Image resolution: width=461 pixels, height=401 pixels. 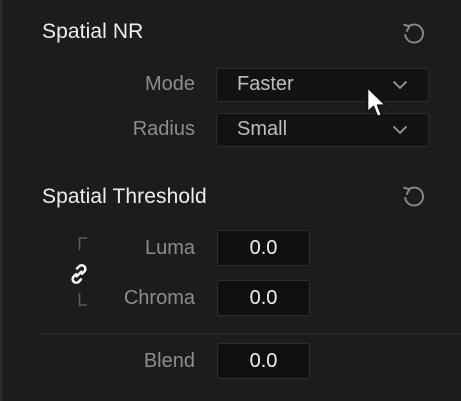 I want to click on radius-dropdown: Small, so click(x=322, y=130).